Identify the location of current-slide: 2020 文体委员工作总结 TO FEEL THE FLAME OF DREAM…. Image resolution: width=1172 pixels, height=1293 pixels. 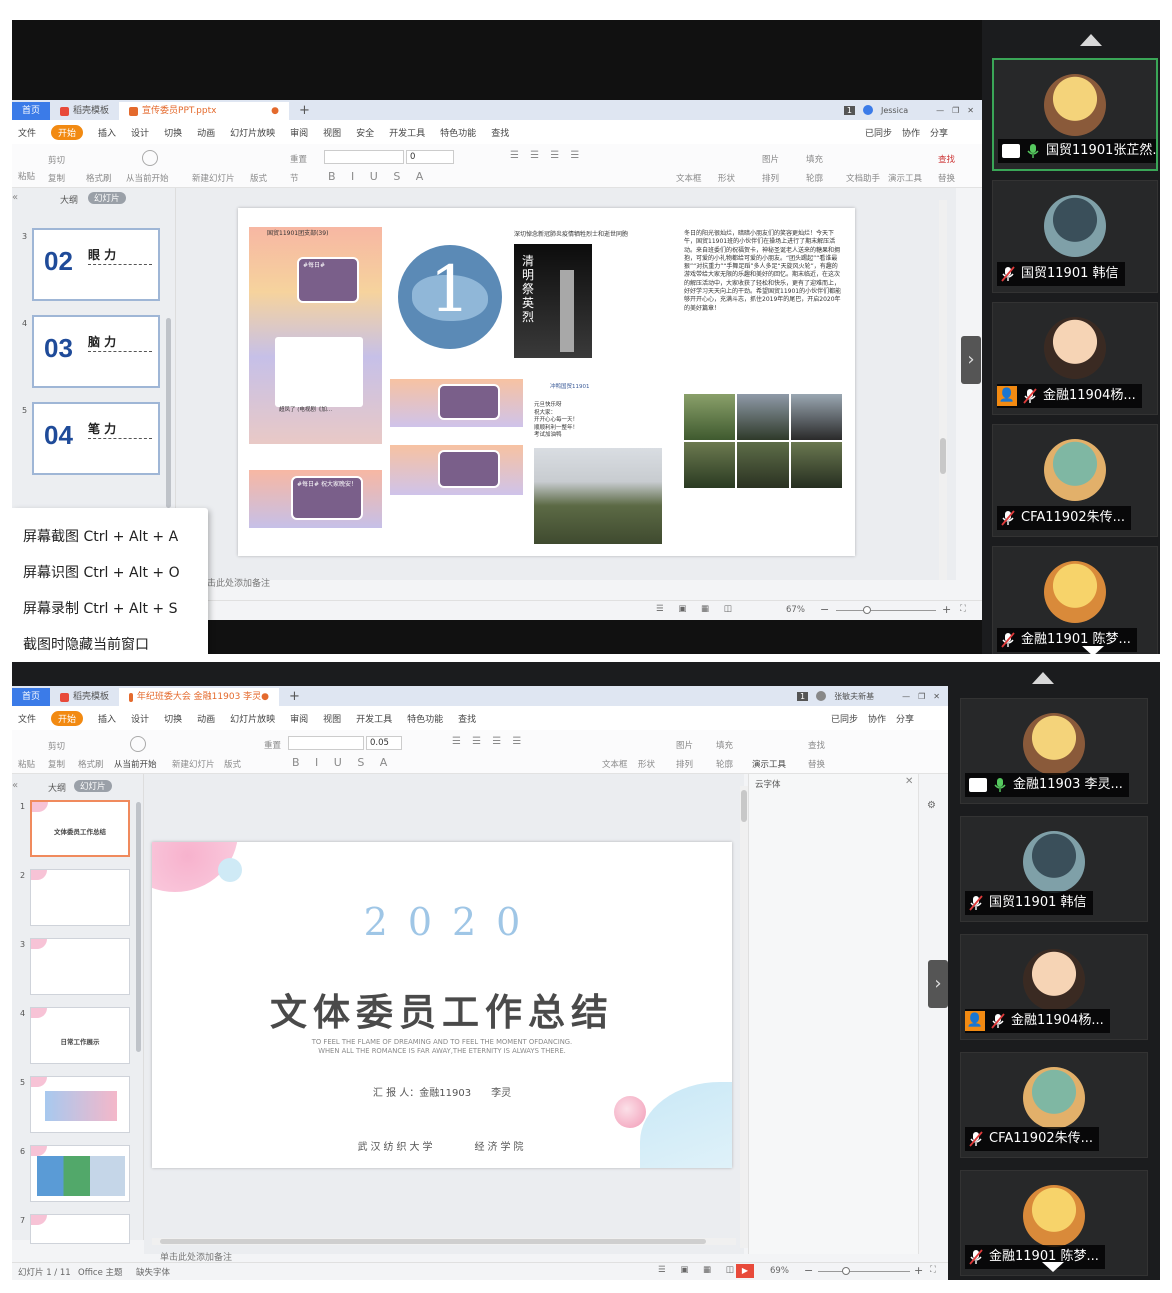
(442, 1005).